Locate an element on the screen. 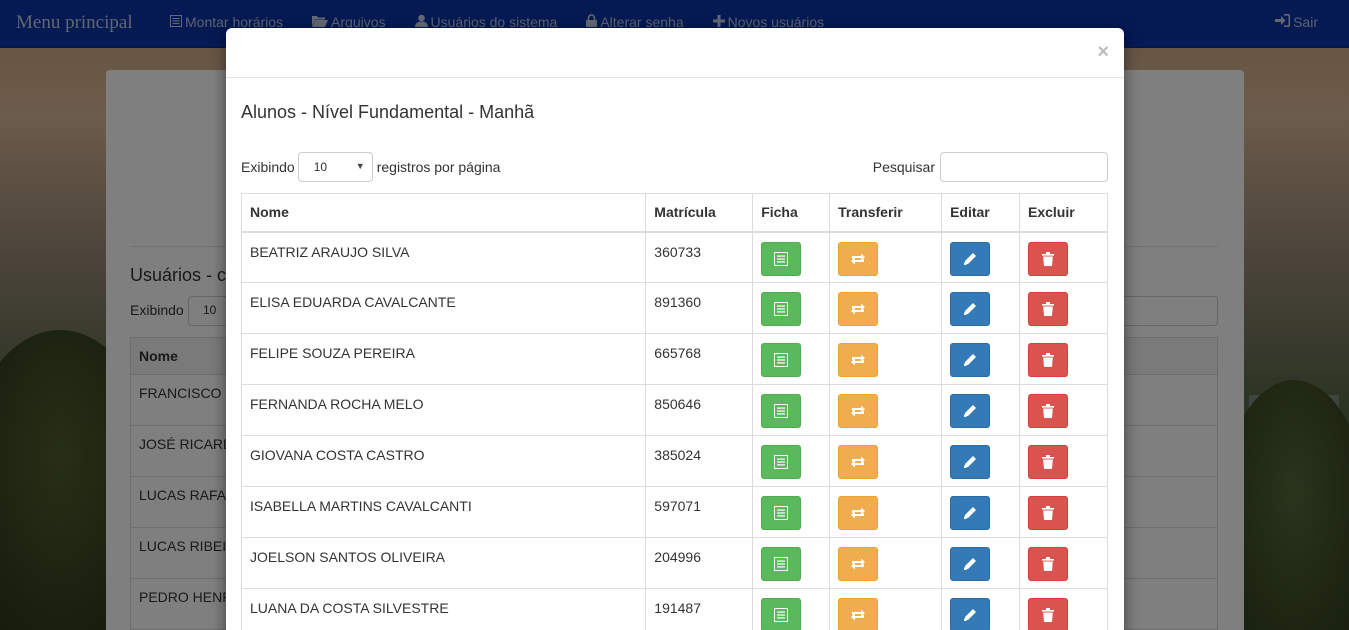 The width and height of the screenshot is (1349, 630). table-row: BEATRIZ ARAUJO SILVA 360733 is located at coordinates (674, 257).